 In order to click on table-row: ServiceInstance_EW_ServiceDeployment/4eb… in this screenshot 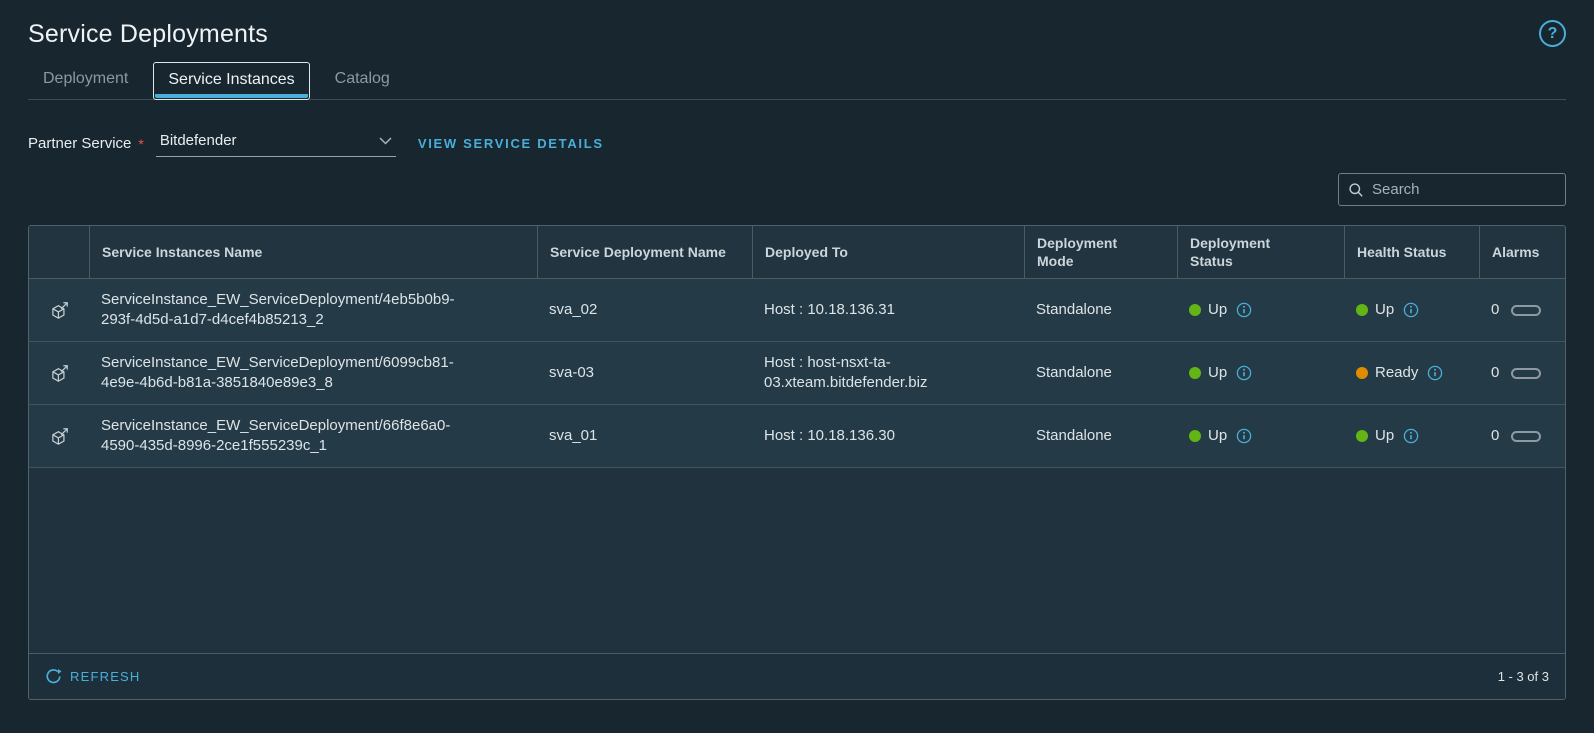, I will do `click(797, 311)`.